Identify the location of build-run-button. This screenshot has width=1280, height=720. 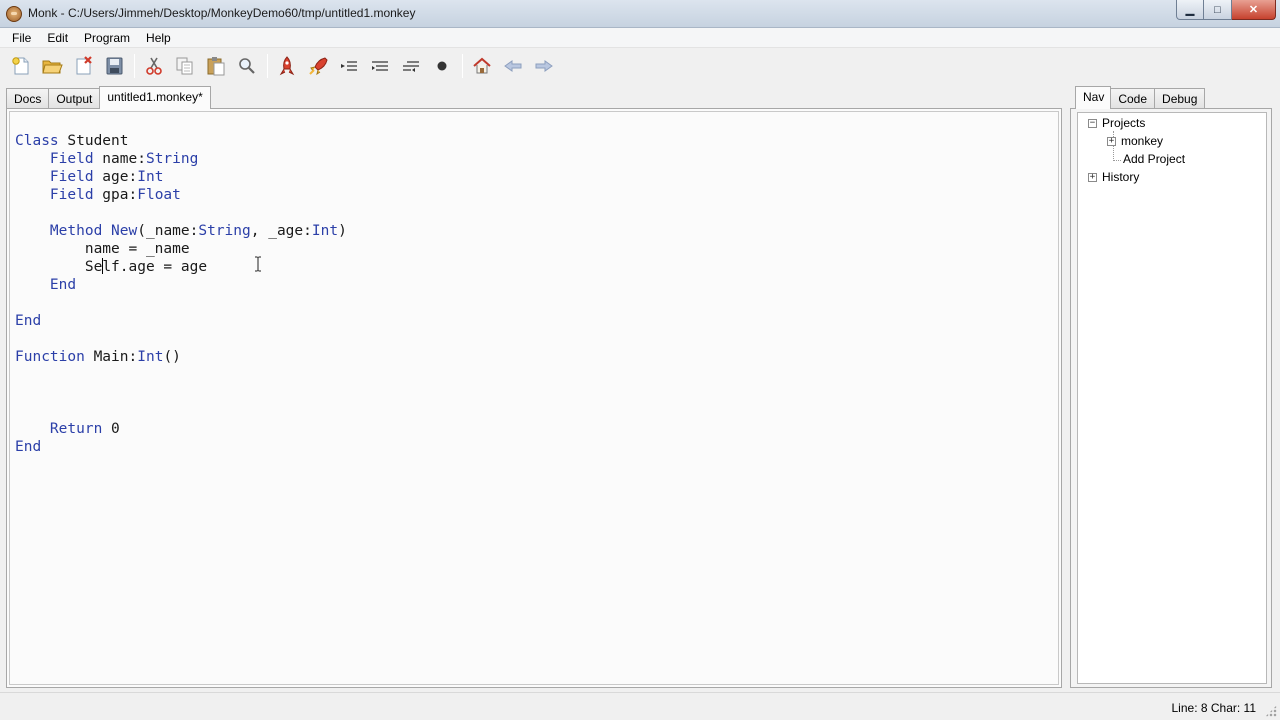
(318, 66).